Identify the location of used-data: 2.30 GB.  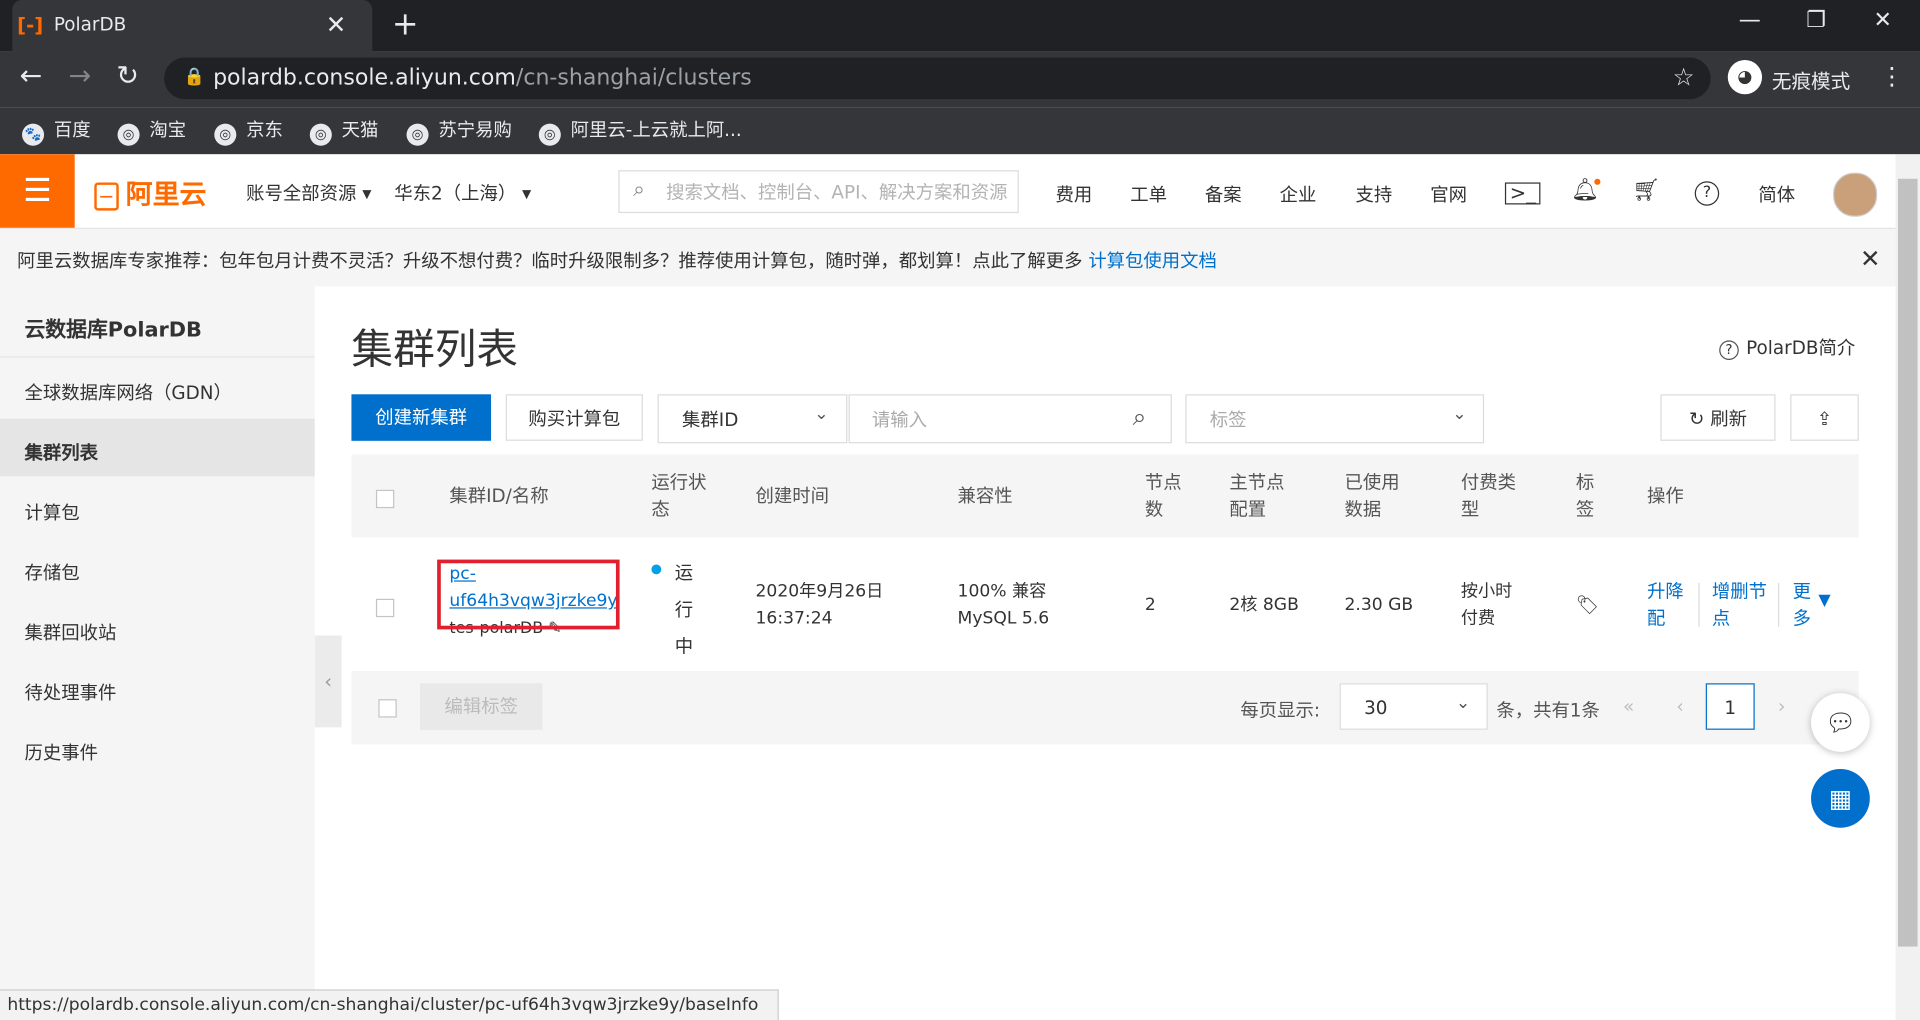
(1379, 605).